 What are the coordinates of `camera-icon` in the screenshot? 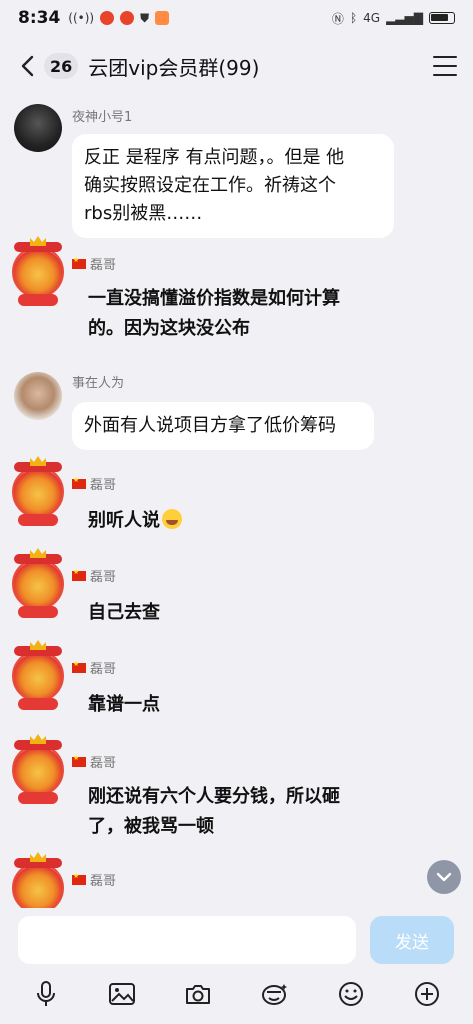 It's located at (198, 994).